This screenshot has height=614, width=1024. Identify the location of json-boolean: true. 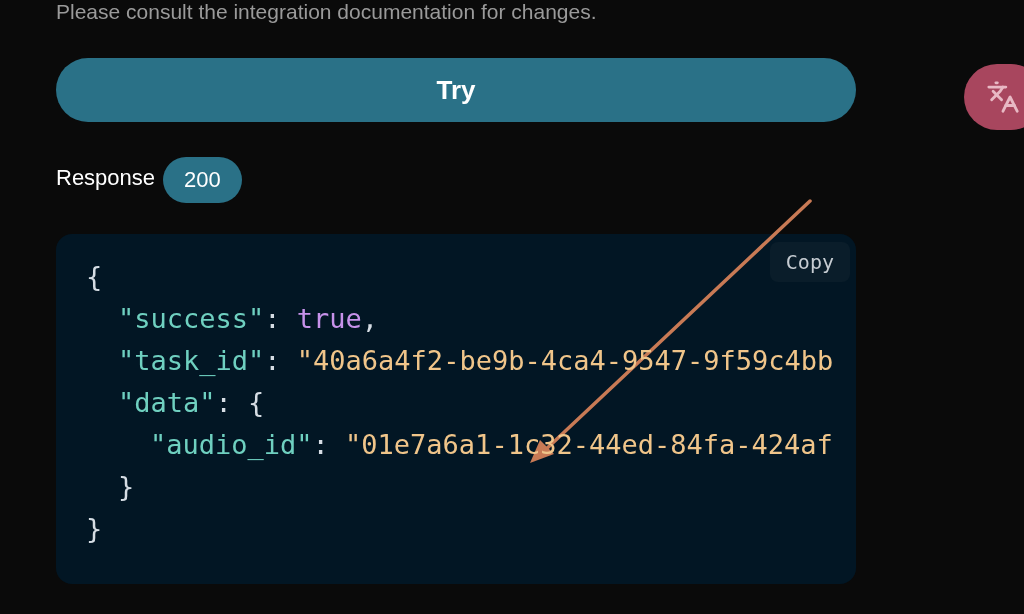
(329, 319).